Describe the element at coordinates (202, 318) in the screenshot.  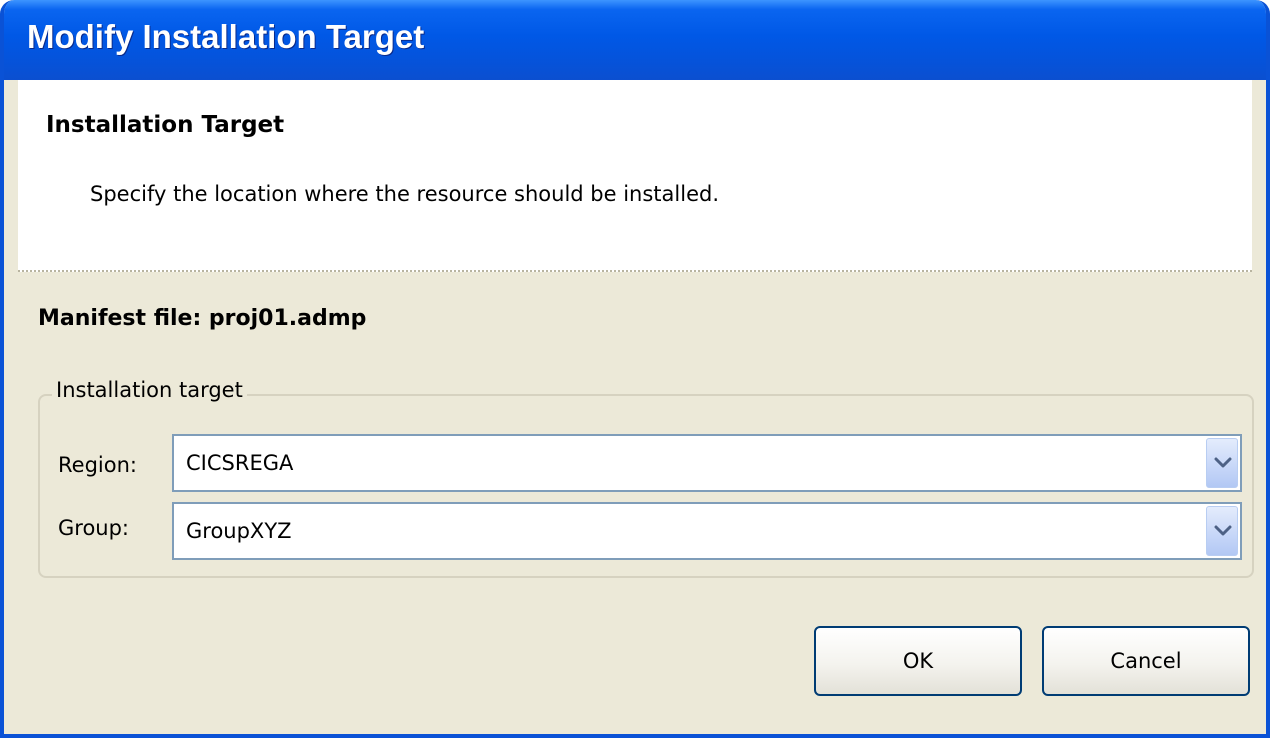
I see `manifest-file-label: Manifest file: proj01.admp` at that location.